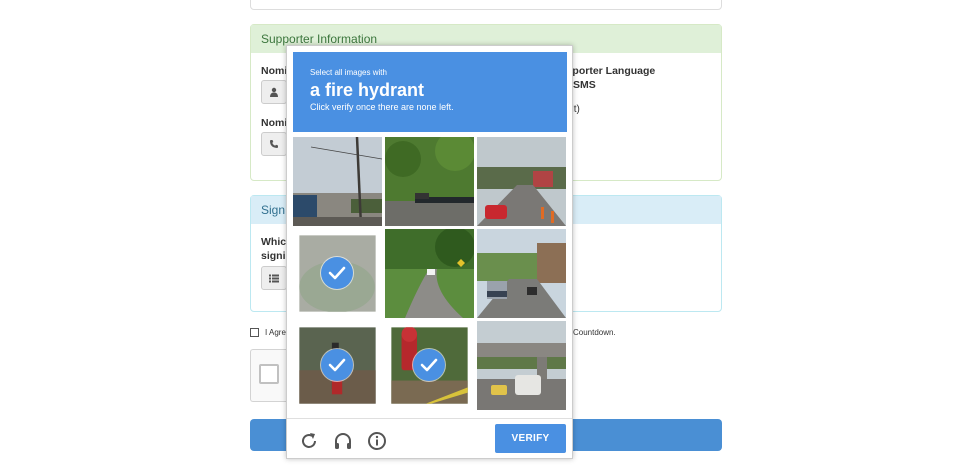 The image size is (960, 465). What do you see at coordinates (273, 256) in the screenshot?
I see `which-label-line2: signi` at bounding box center [273, 256].